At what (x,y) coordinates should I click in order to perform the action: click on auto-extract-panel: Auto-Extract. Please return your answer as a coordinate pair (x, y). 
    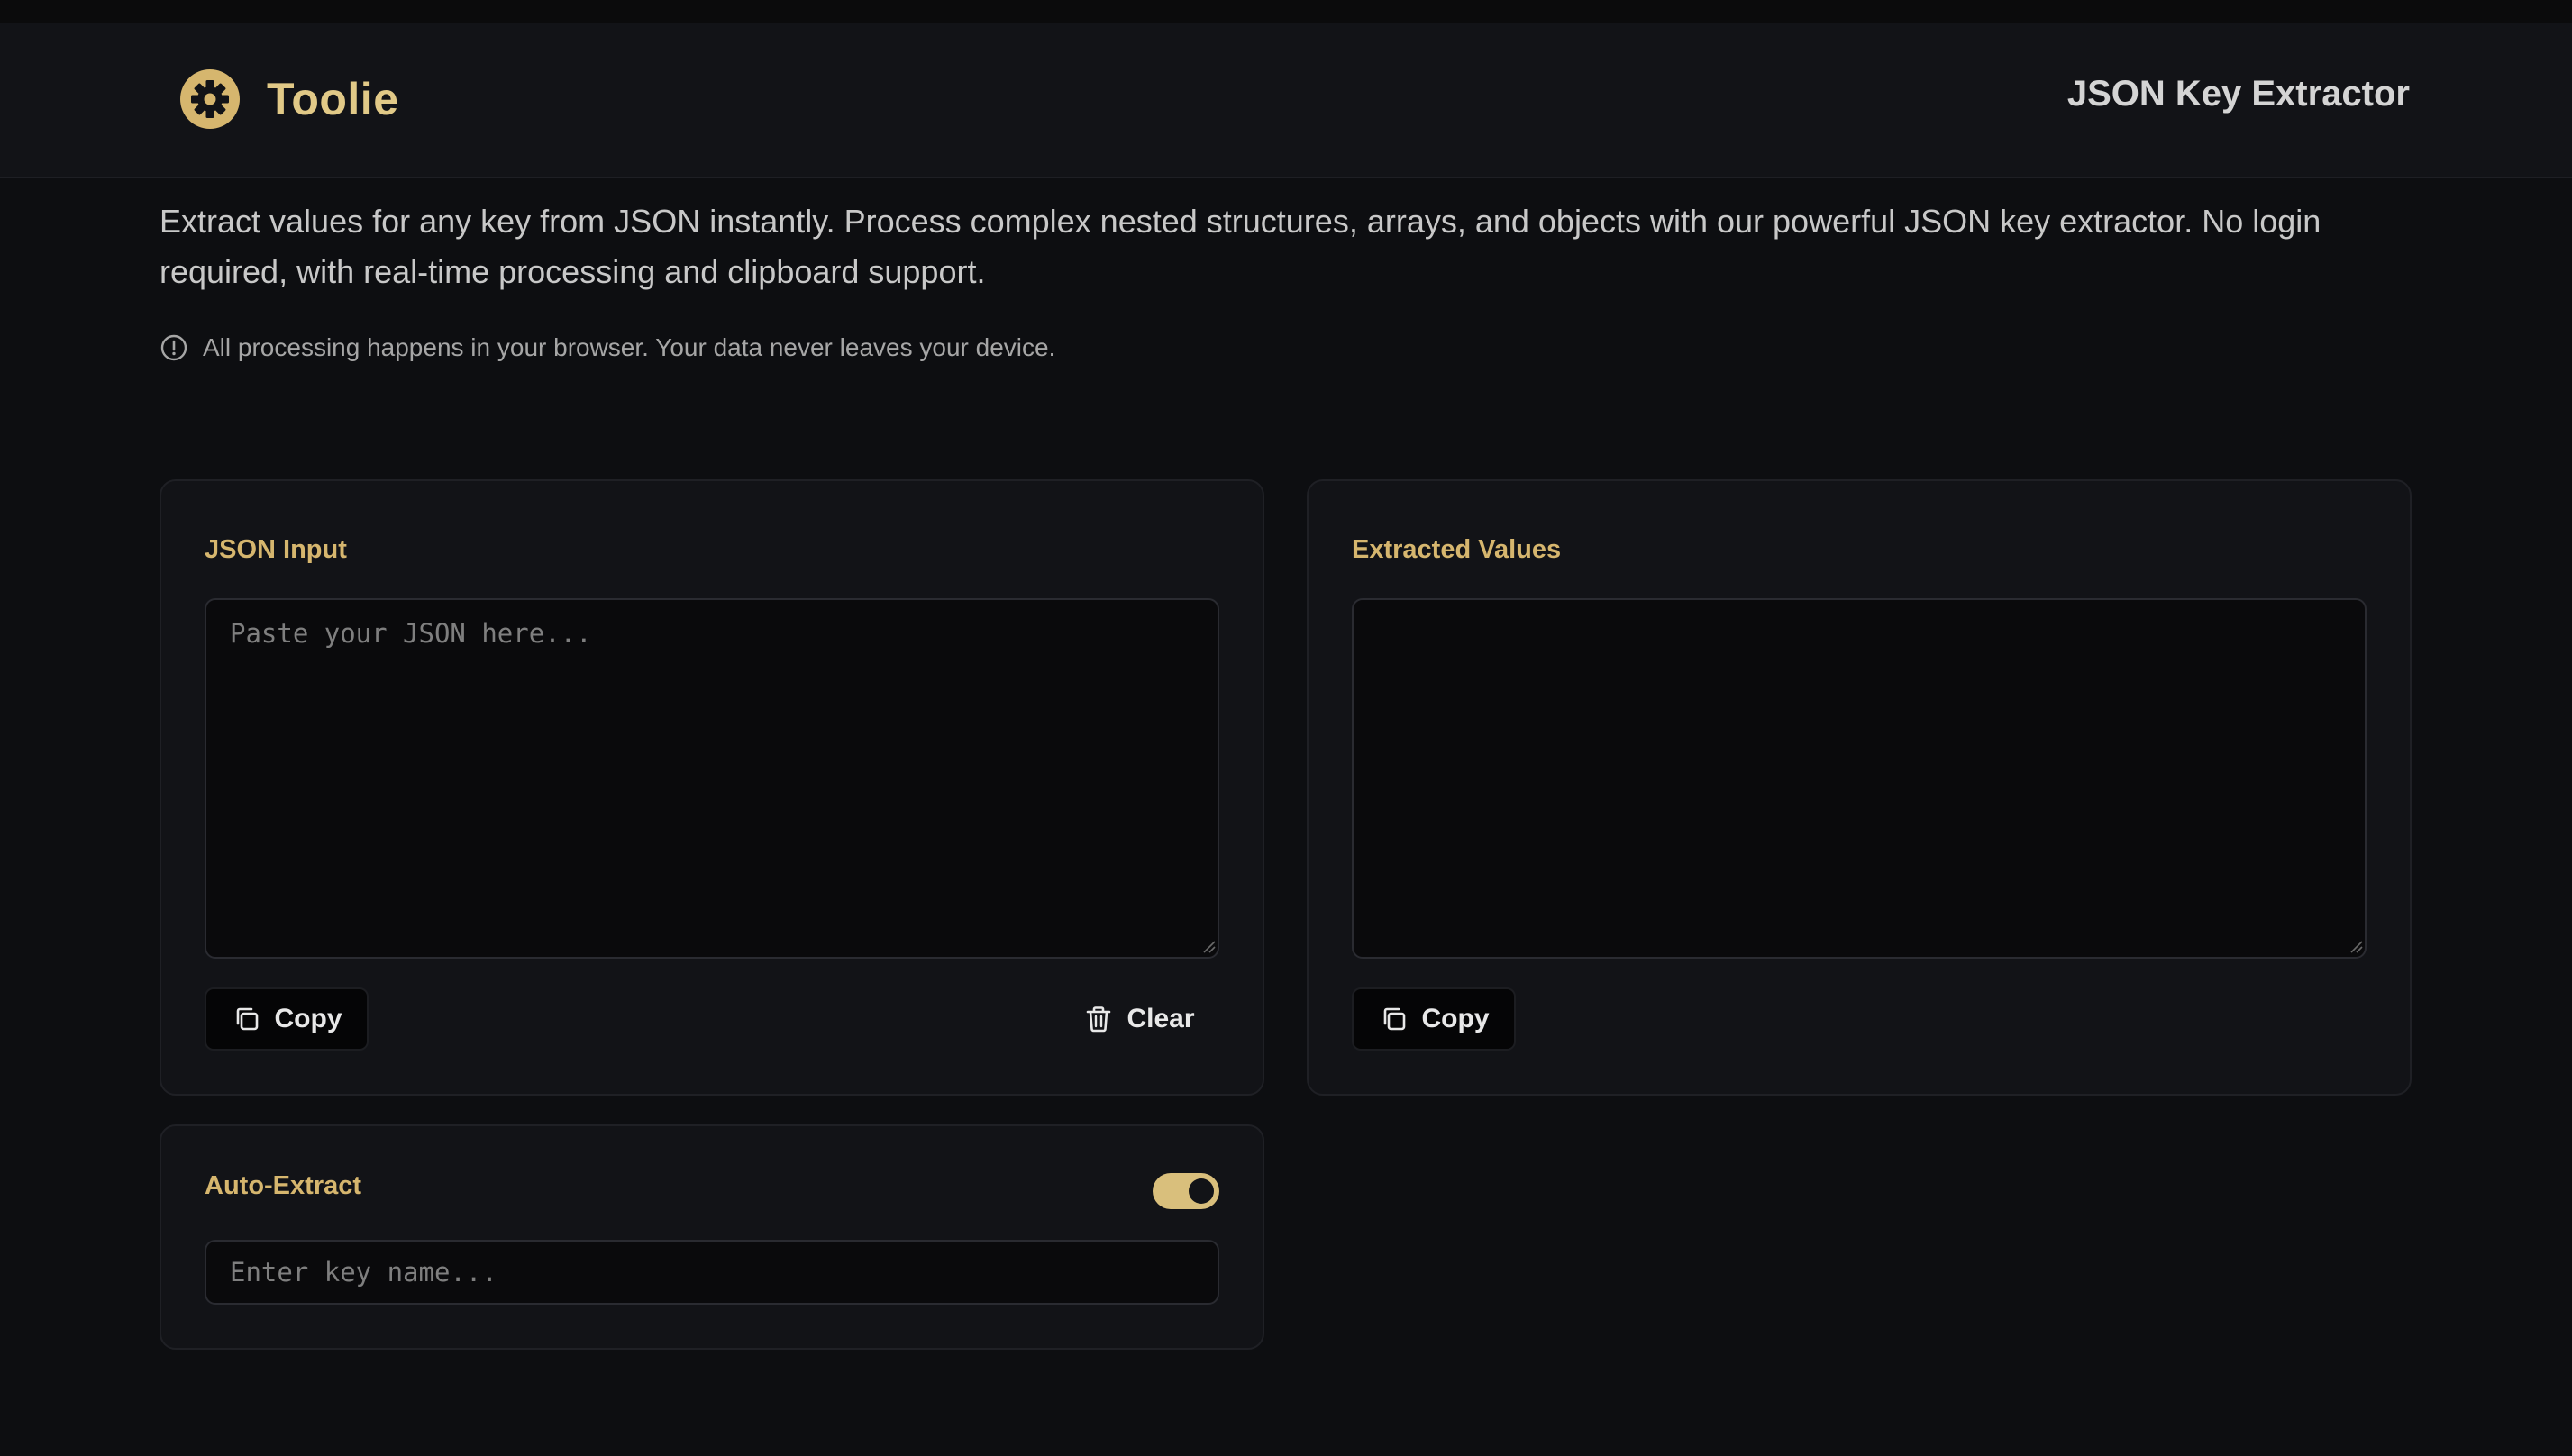
    Looking at the image, I should click on (712, 1237).